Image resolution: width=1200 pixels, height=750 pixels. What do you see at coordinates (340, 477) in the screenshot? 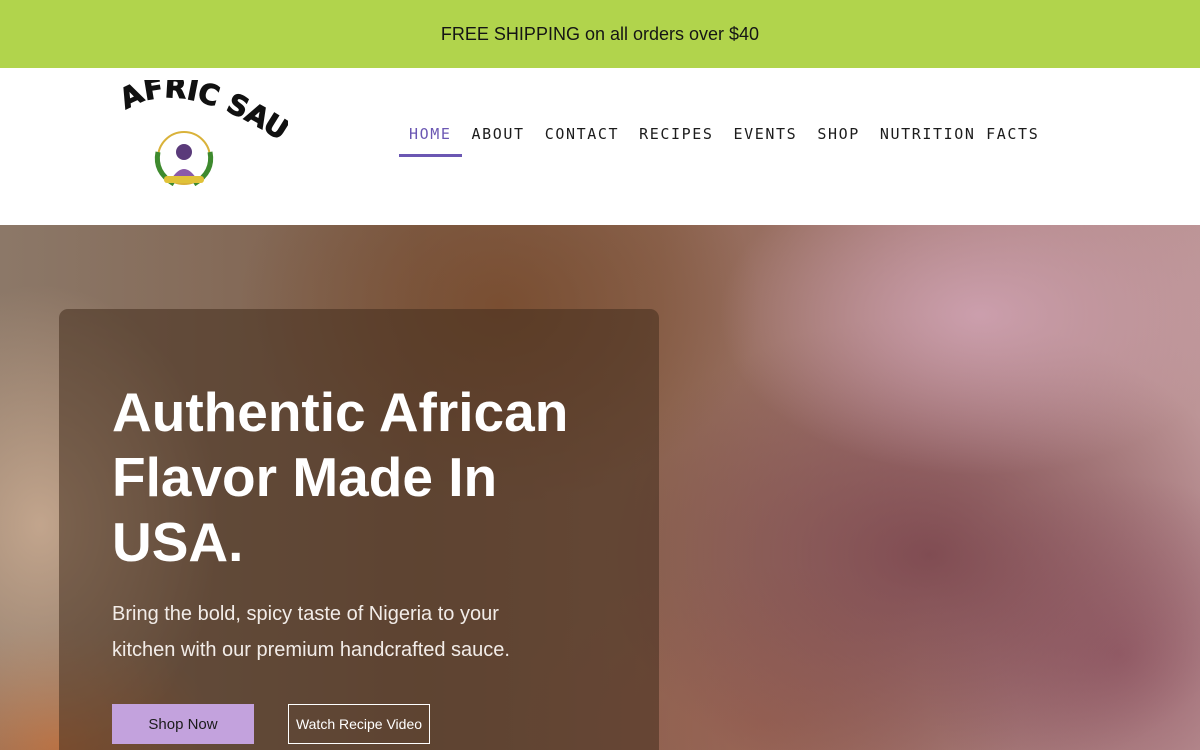
I see `hero-title: Authentic African Flavor Made In USA.` at bounding box center [340, 477].